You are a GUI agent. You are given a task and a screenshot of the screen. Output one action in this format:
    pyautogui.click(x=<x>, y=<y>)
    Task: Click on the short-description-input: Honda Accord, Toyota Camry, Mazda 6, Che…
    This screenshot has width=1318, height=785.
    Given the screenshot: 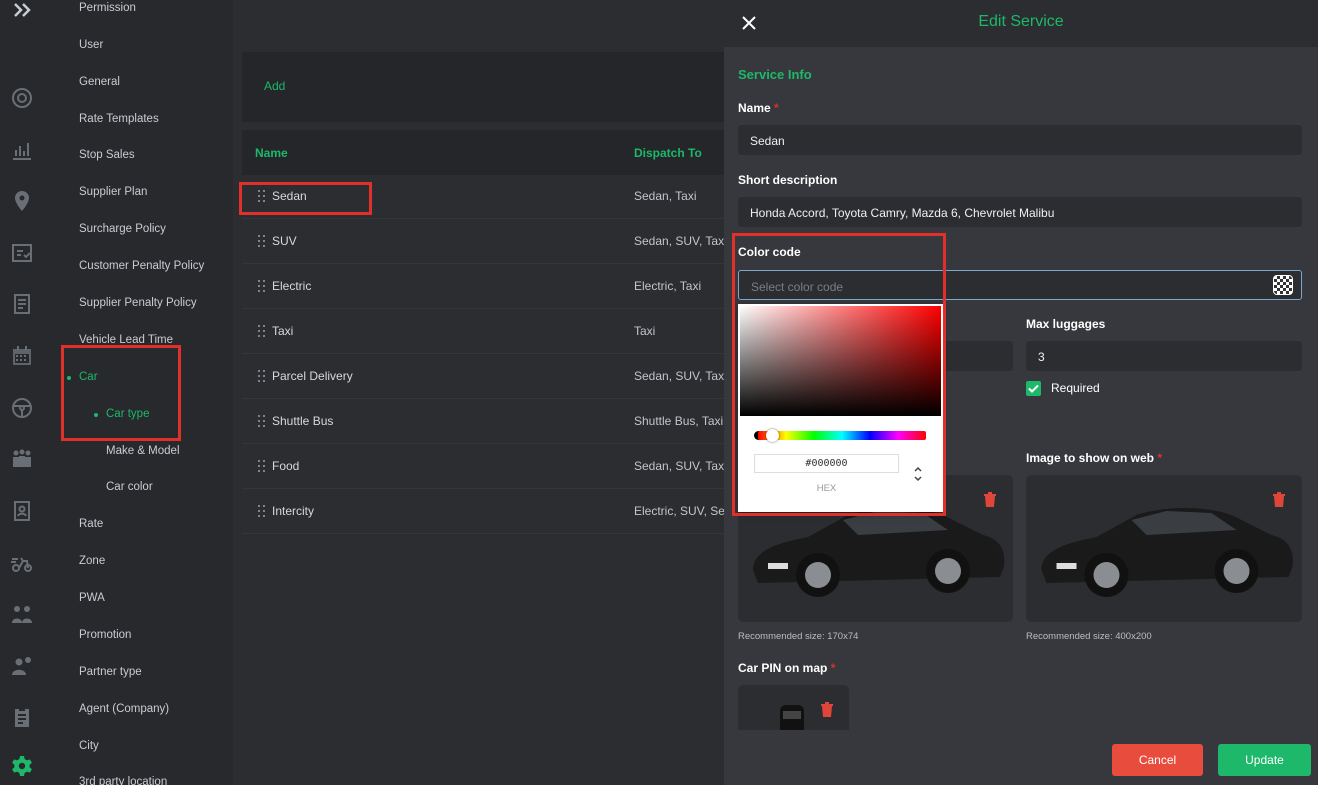 What is the action you would take?
    pyautogui.click(x=1020, y=212)
    